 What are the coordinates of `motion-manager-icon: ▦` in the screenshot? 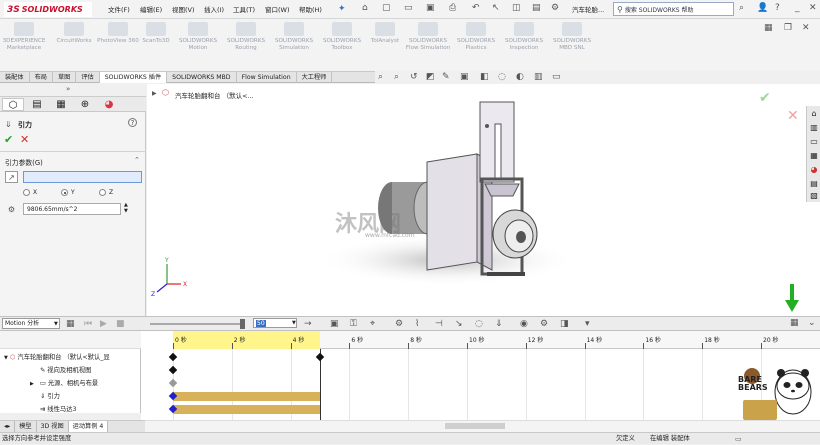 It's located at (794, 323).